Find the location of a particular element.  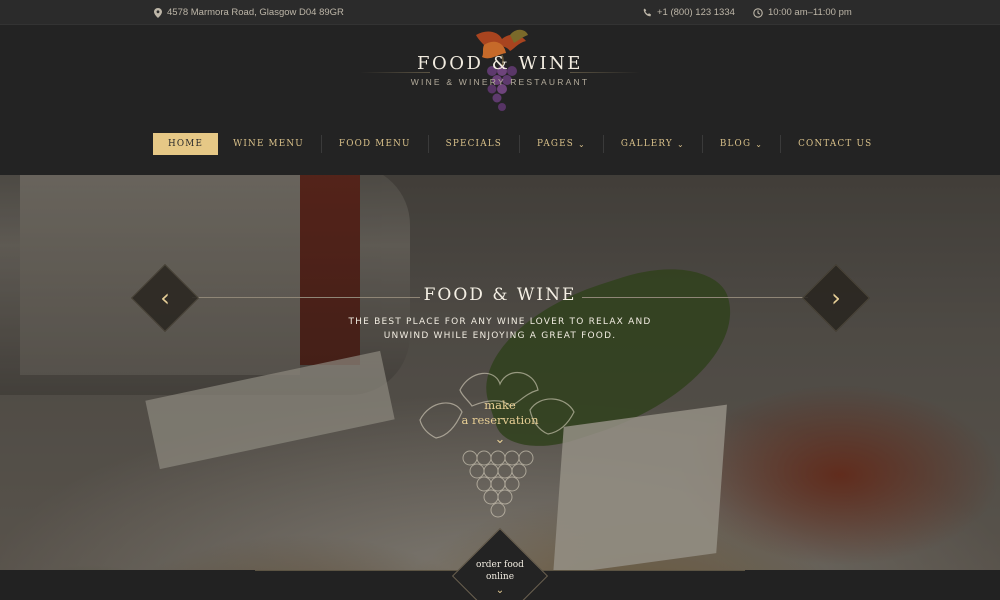

nav-item-label: PAGES is located at coordinates (555, 144).